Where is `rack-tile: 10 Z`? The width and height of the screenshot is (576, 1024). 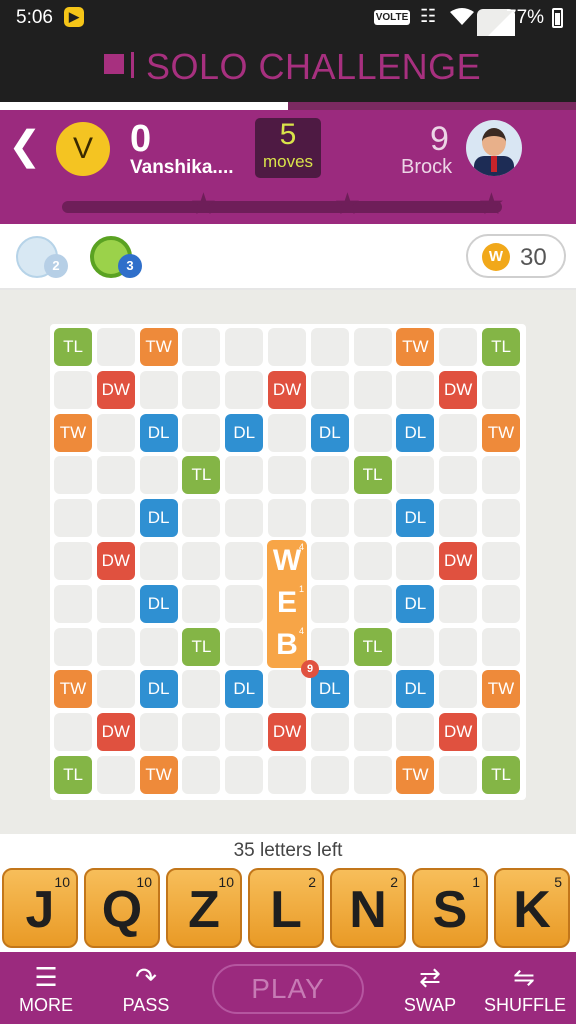
rack-tile: 10 Z is located at coordinates (204, 908).